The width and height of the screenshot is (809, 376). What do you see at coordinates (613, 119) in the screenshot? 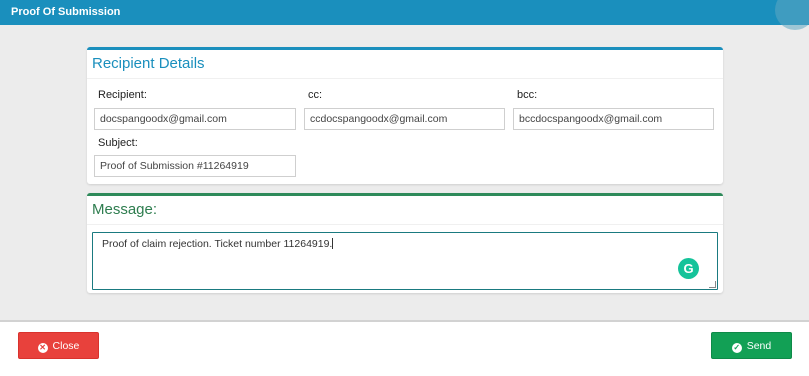
I see `bcc-input: bccdocspangoodx@gmail.com` at bounding box center [613, 119].